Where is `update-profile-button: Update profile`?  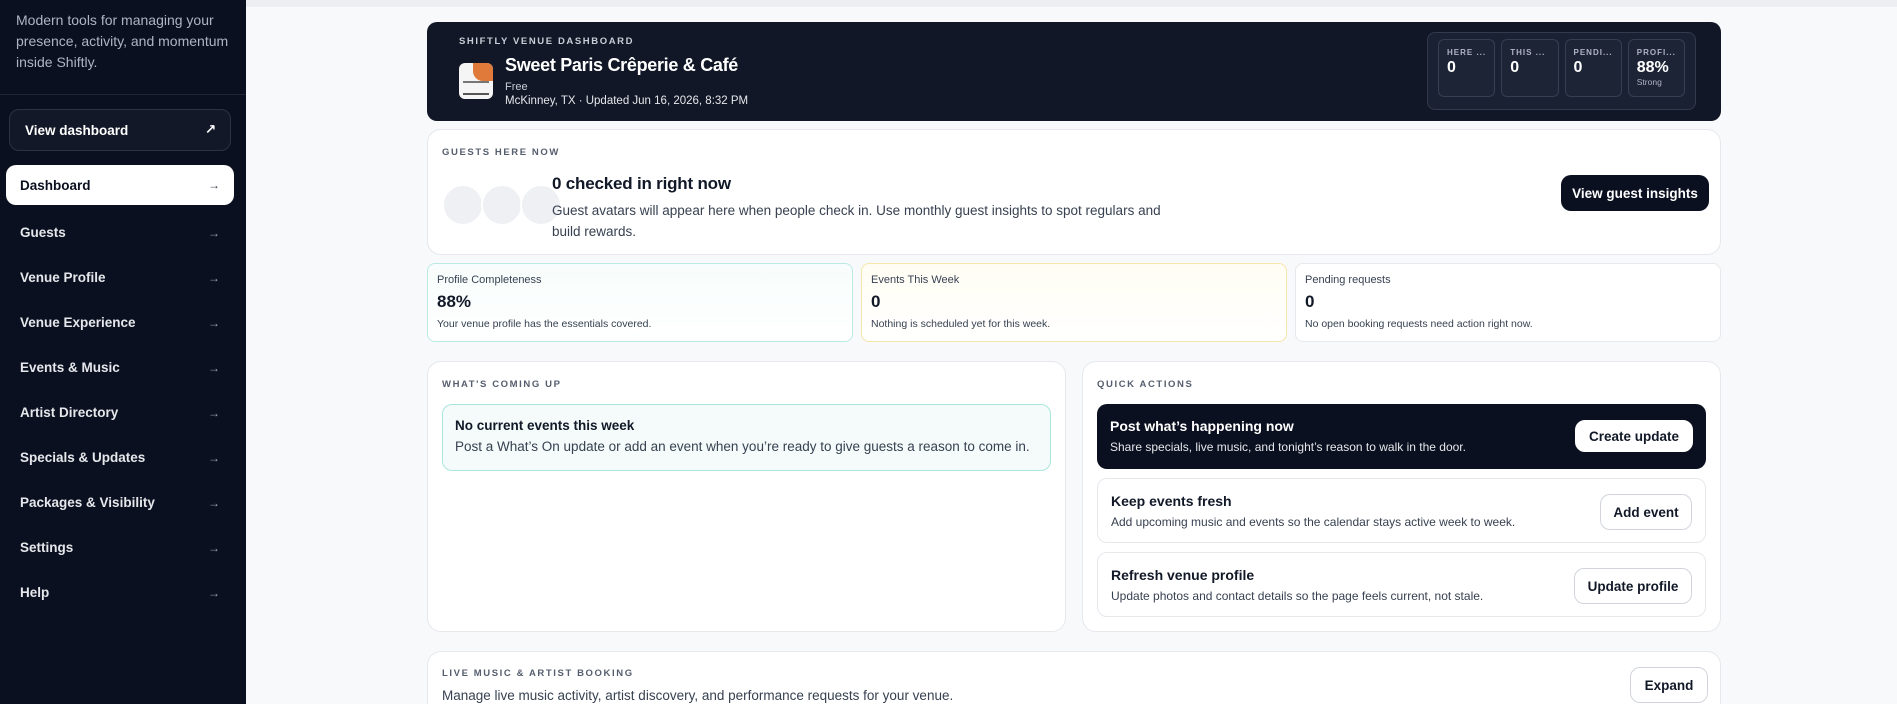 update-profile-button: Update profile is located at coordinates (1633, 586).